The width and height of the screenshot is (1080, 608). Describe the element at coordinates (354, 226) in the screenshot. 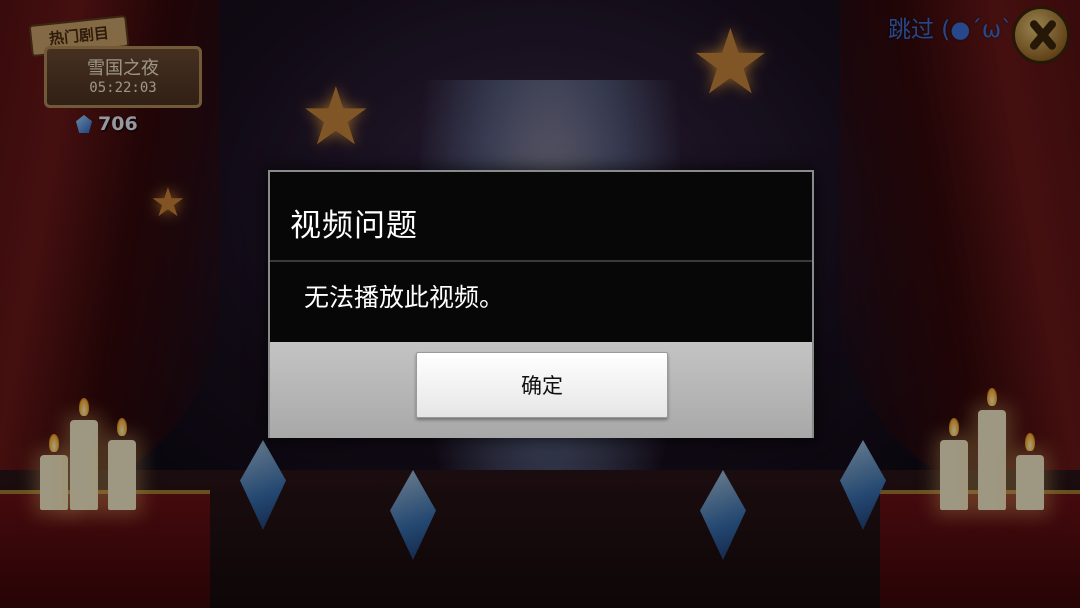

I see `dialog-title: 视频问题` at that location.